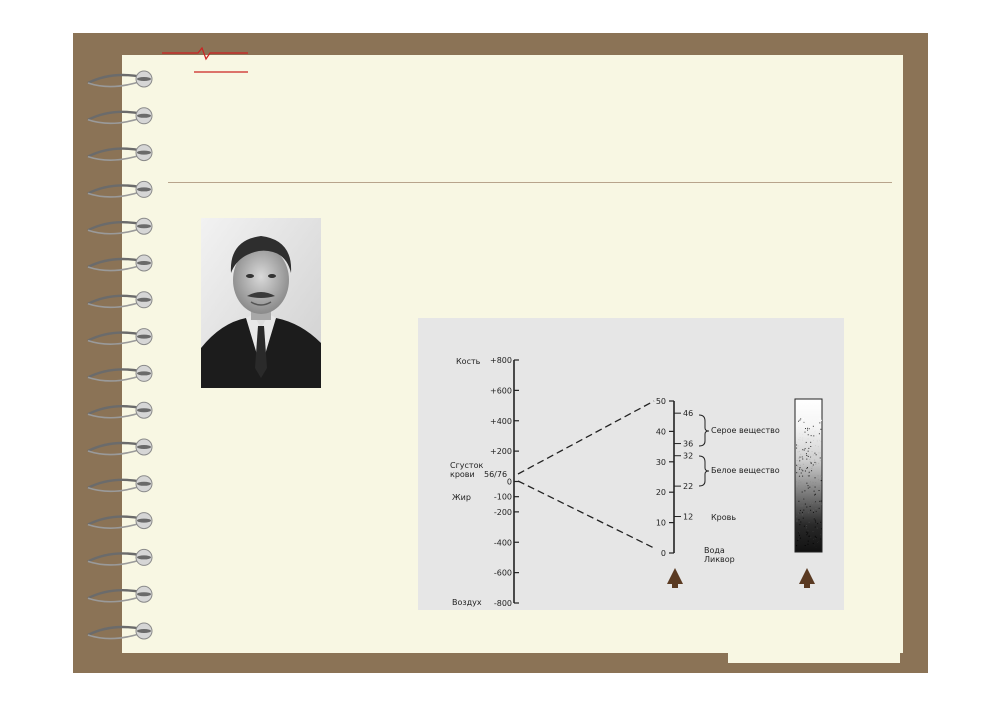 This screenshot has width=999, height=706. Describe the element at coordinates (586, 514) in the screenshot. I see `lower-projection-line` at that location.